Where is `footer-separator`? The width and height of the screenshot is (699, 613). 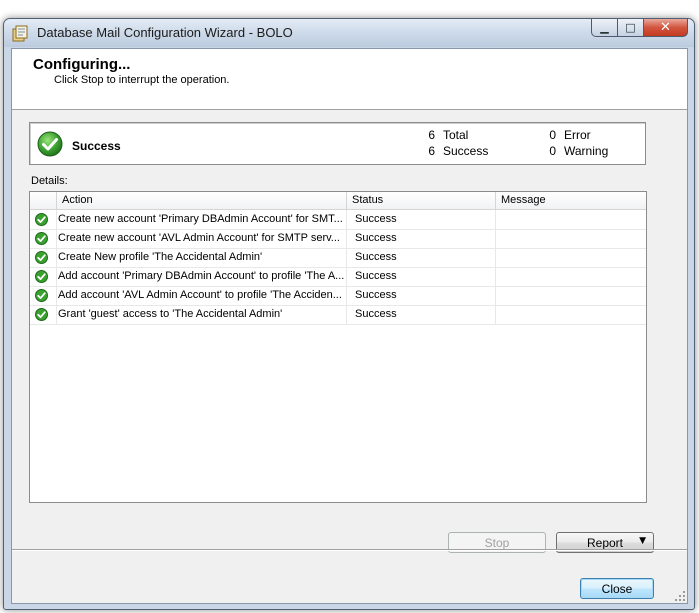 footer-separator is located at coordinates (349, 550).